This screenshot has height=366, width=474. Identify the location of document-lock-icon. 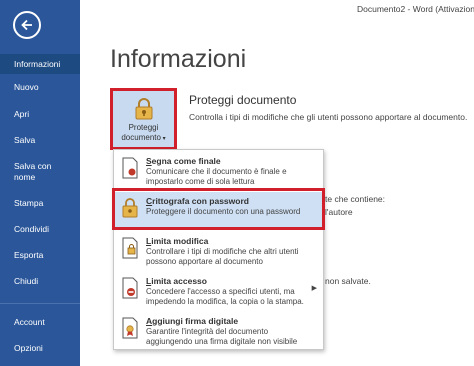
(130, 248).